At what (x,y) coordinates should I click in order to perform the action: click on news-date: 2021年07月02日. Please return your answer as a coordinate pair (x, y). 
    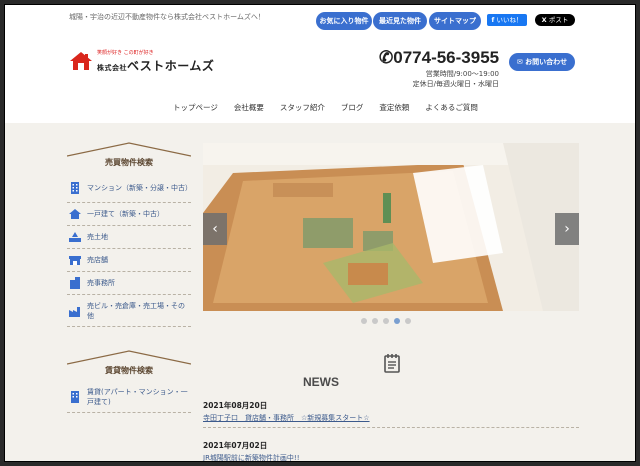
    Looking at the image, I should click on (235, 445).